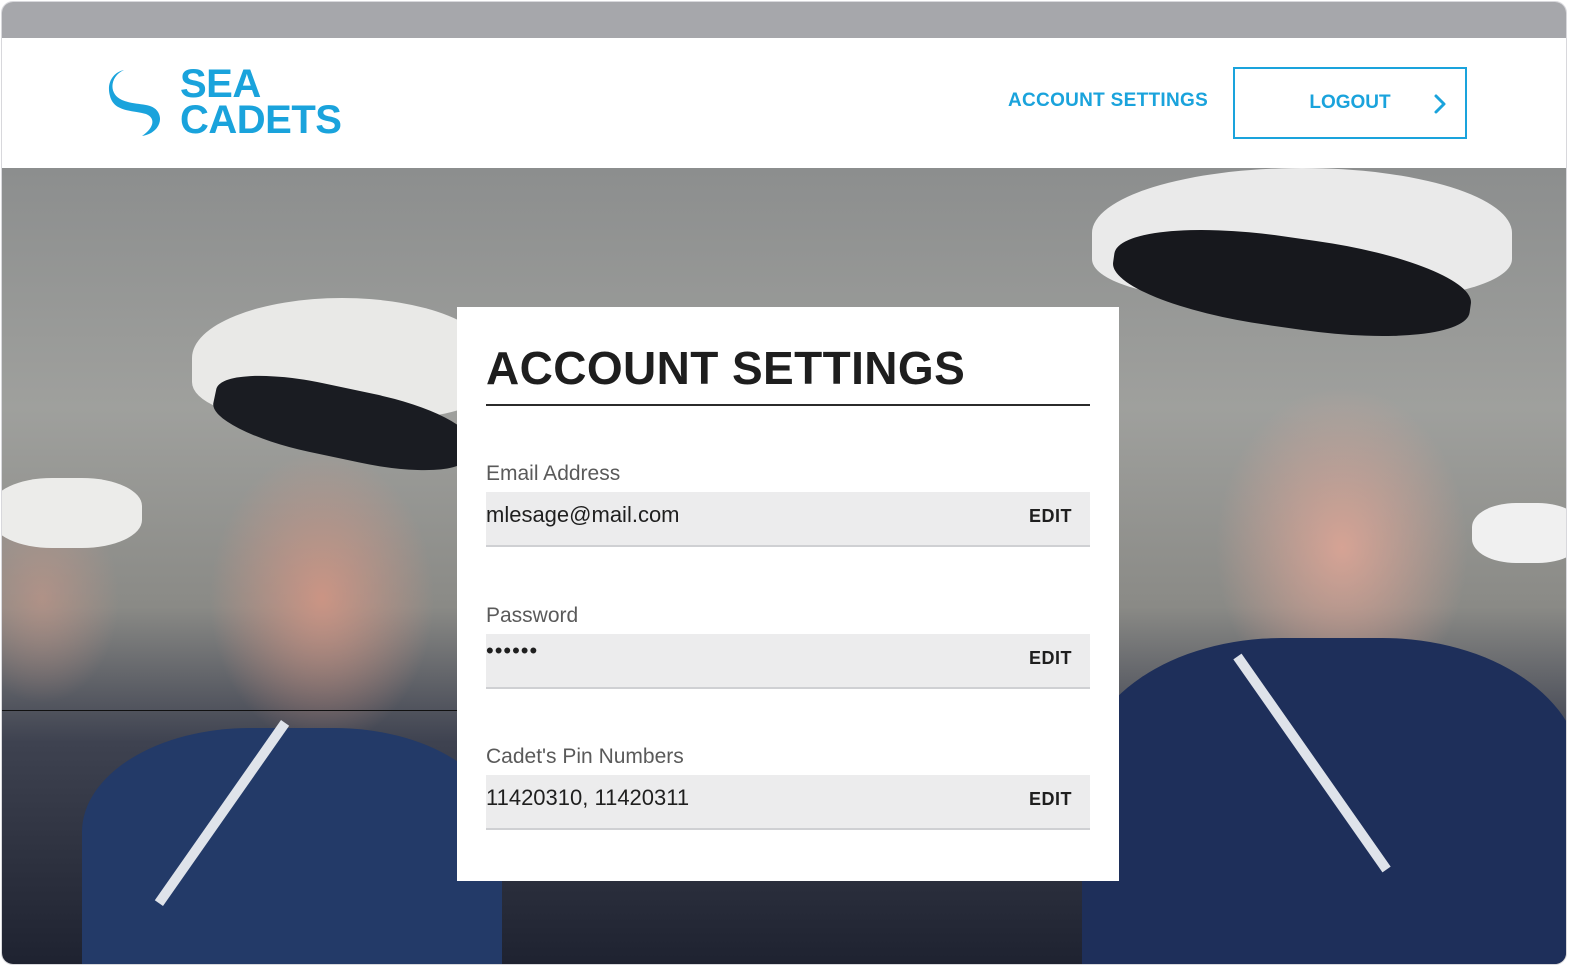 The width and height of the screenshot is (1583, 973). I want to click on email-value: mlesage@mail.com, so click(583, 514).